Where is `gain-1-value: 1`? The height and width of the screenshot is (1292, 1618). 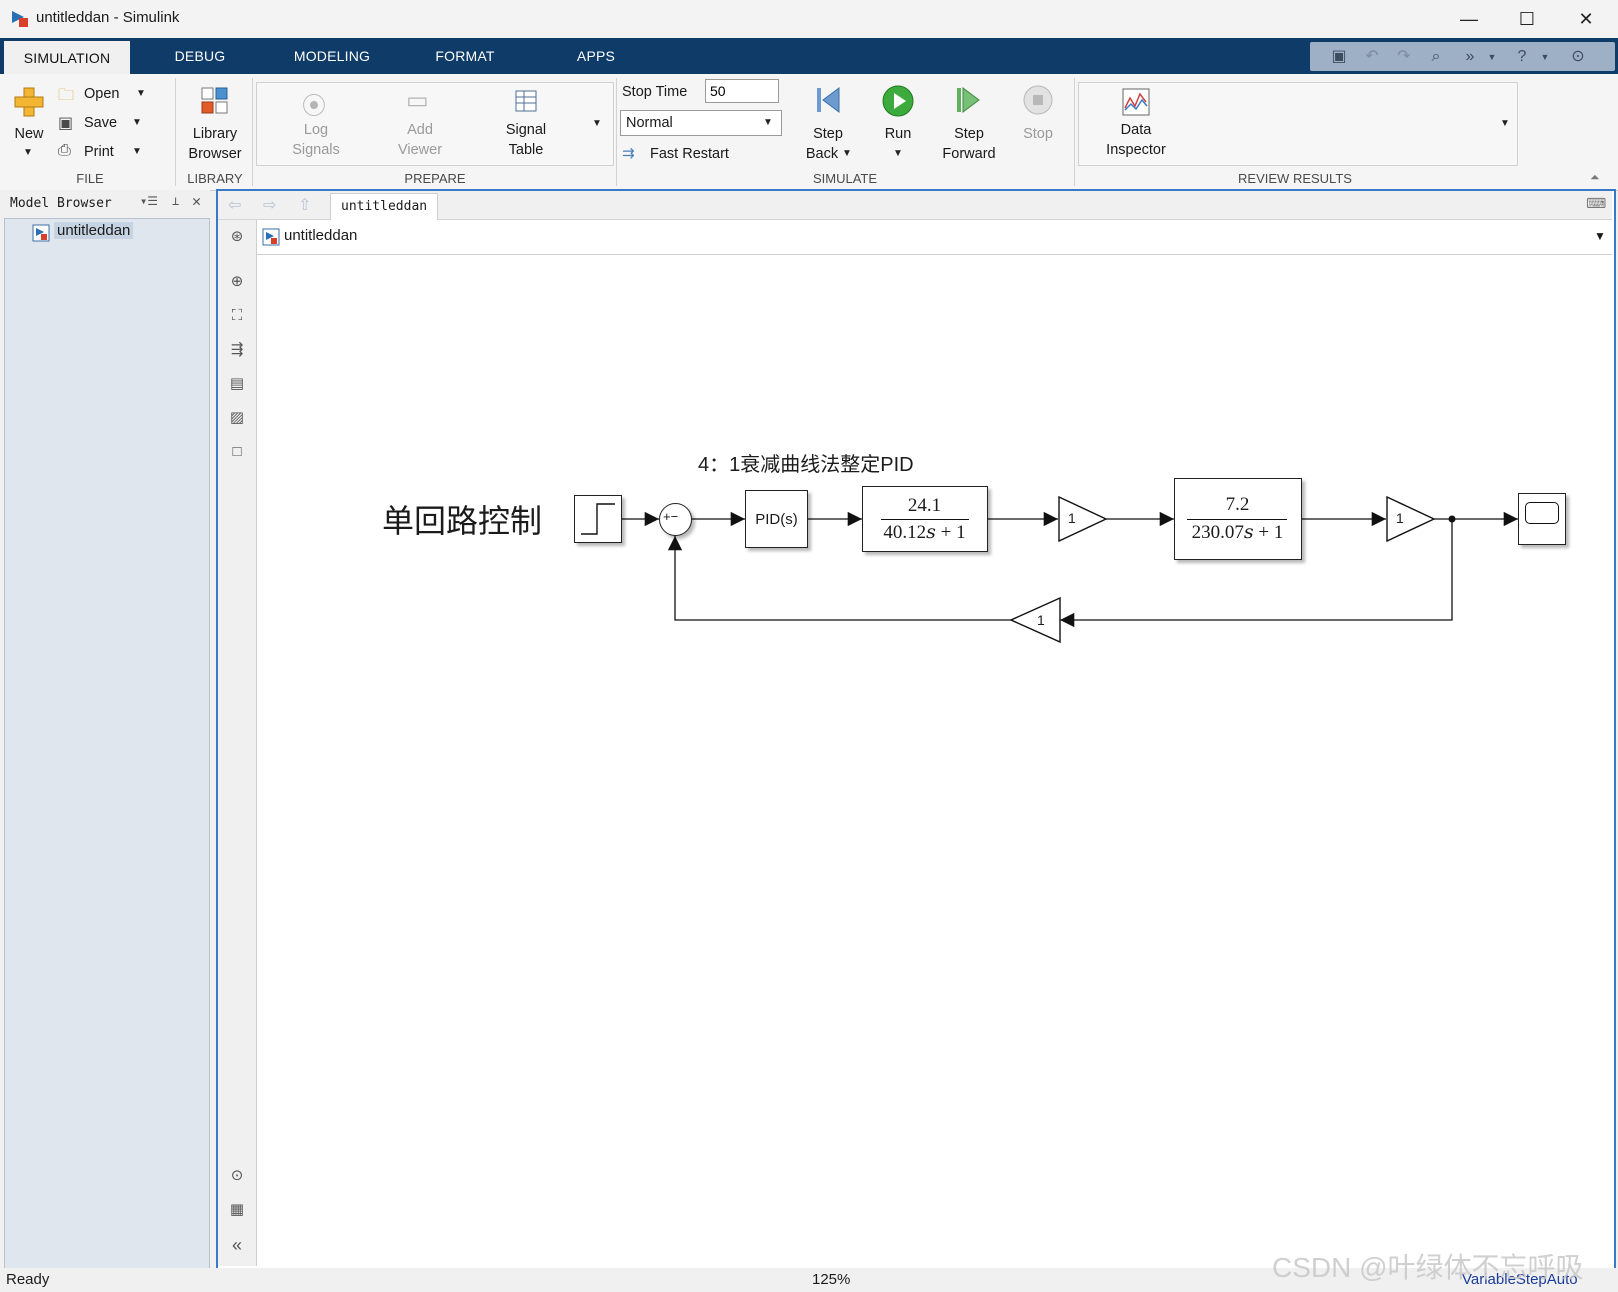
gain-1-value: 1 is located at coordinates (1072, 518).